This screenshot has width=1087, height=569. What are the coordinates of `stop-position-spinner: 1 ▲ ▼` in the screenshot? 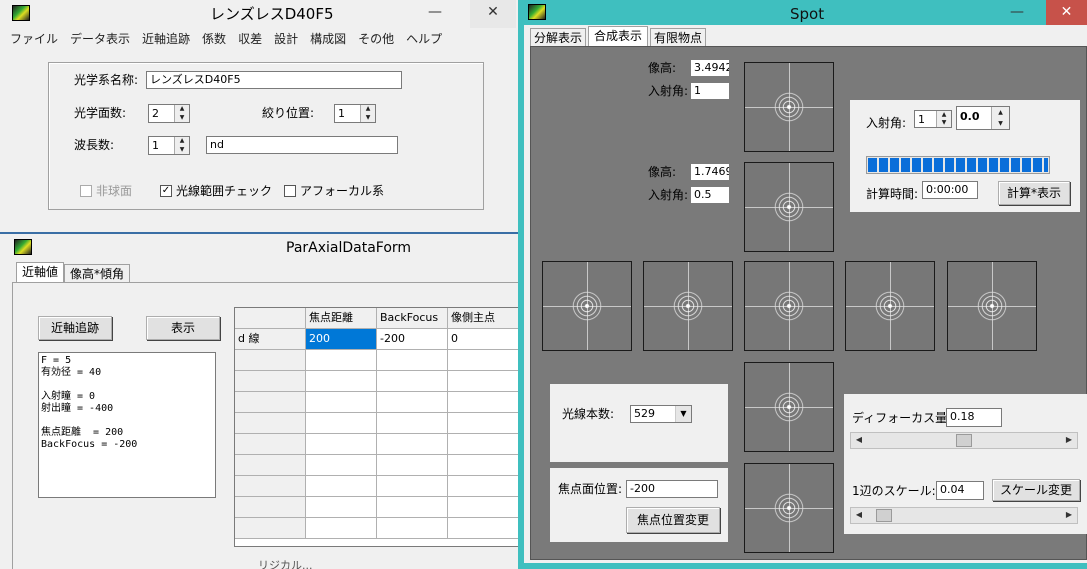 It's located at (355, 113).